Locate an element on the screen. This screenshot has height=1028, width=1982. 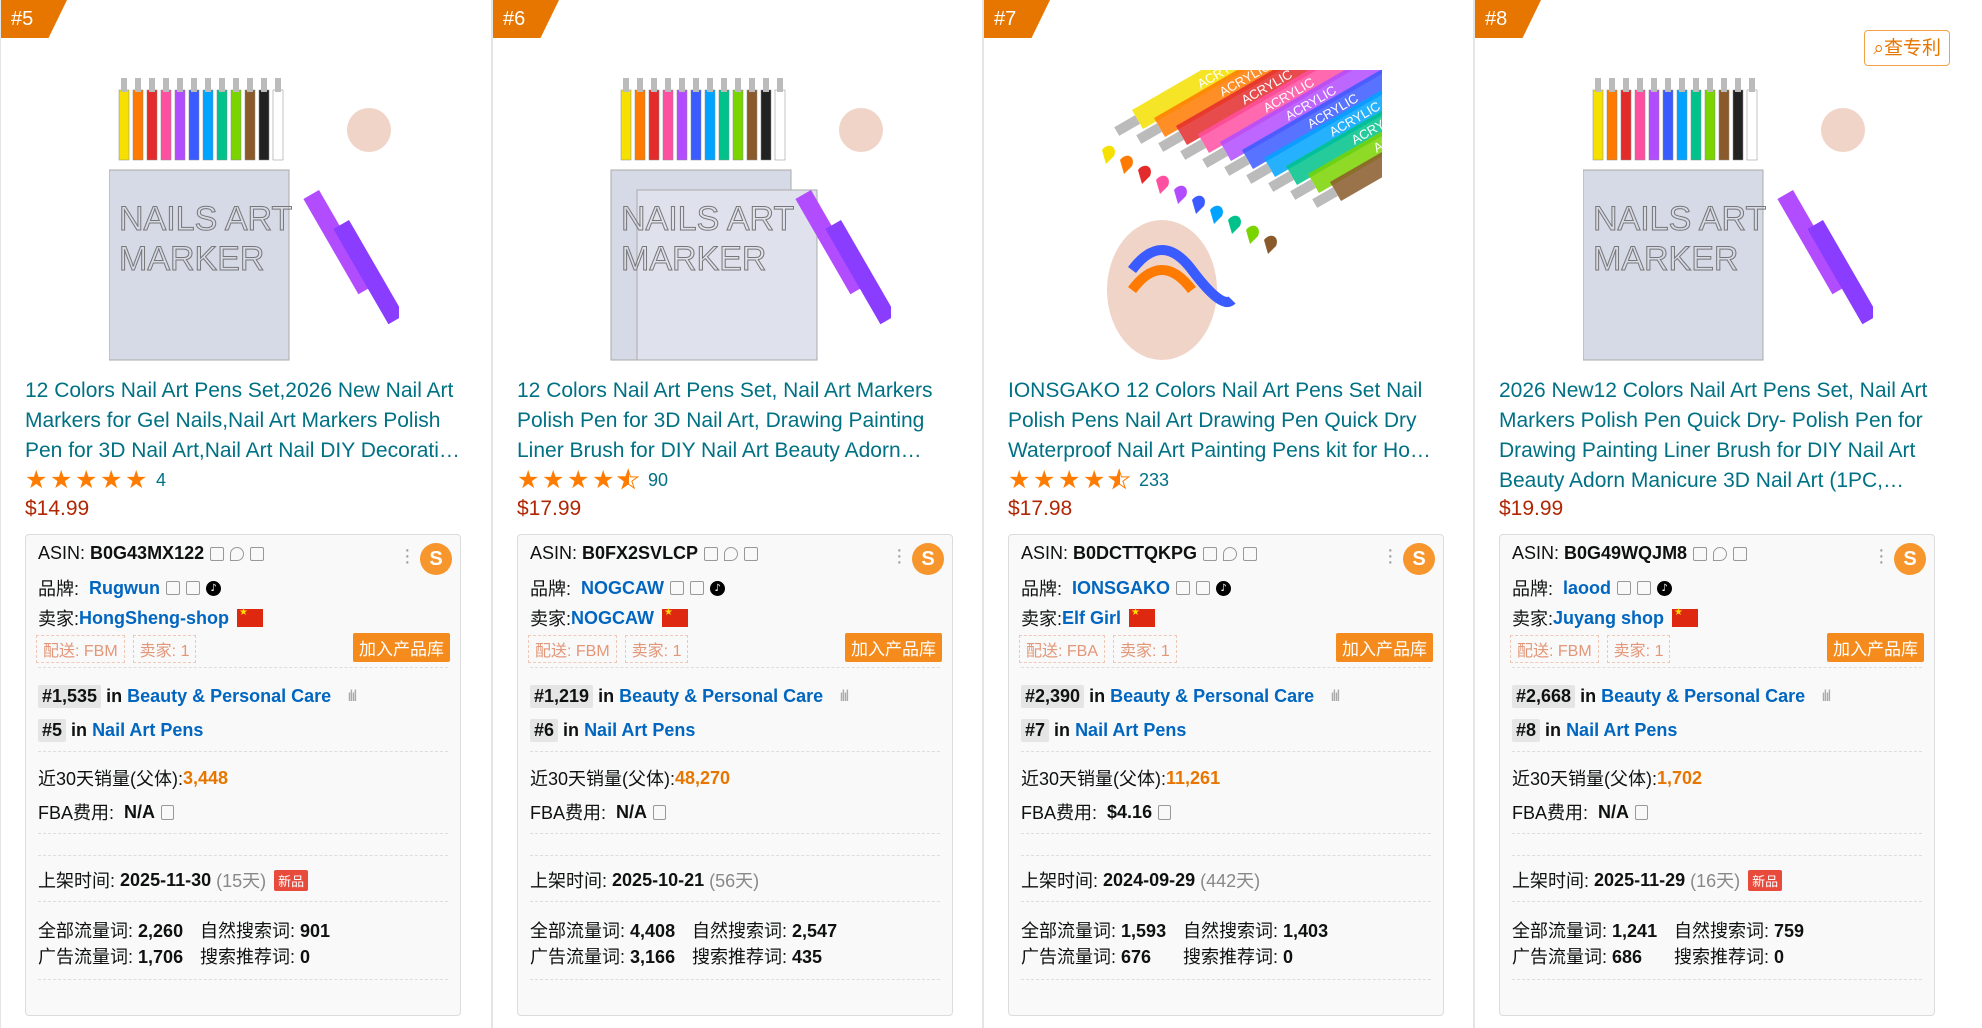
sales-value: 3,448 is located at coordinates (205, 778).